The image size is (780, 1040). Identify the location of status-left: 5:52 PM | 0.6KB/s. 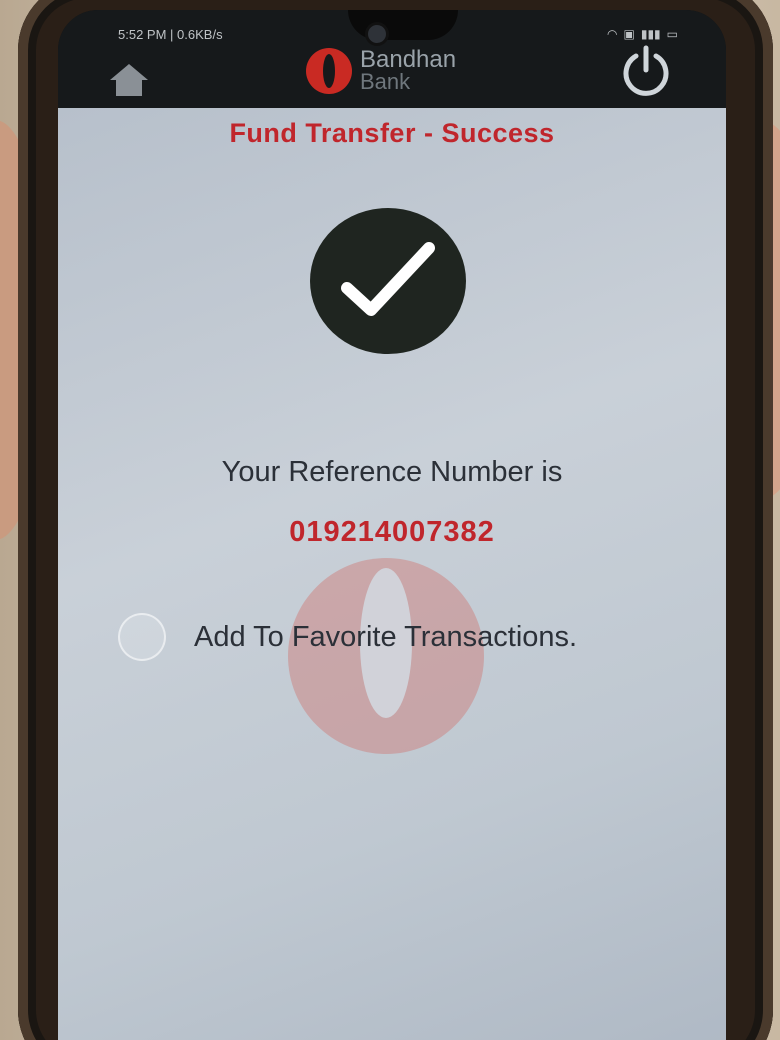
(170, 34).